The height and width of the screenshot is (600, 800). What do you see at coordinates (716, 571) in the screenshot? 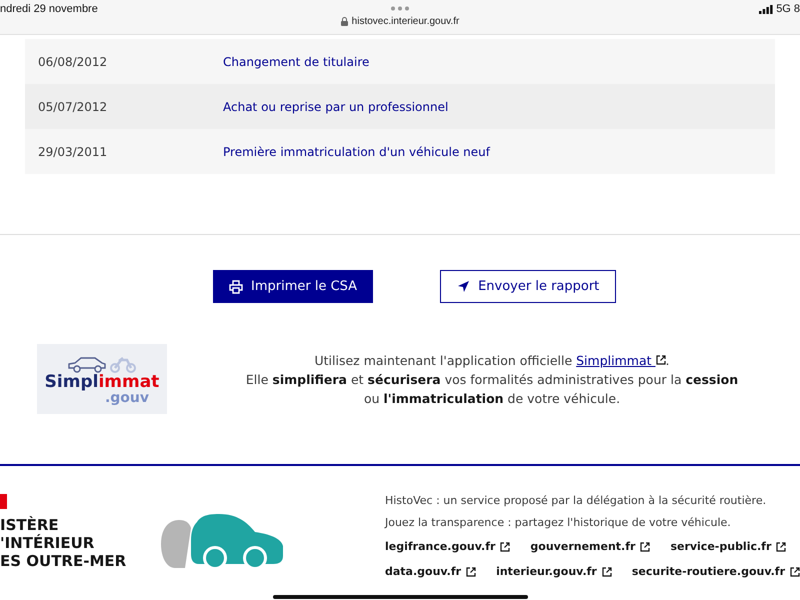
I see `footer-link: securite-routiere.gouv.fr` at bounding box center [716, 571].